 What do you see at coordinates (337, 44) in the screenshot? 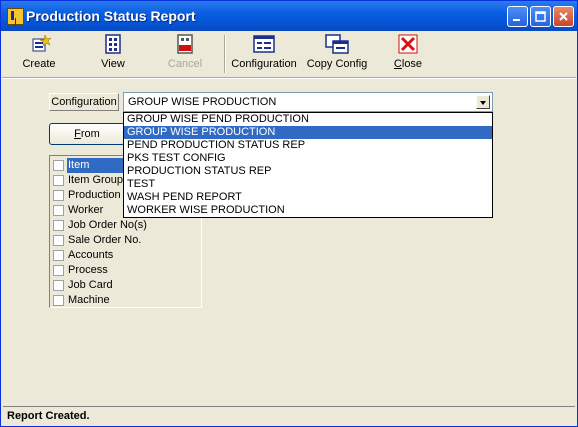
I see `copy-config-icon` at bounding box center [337, 44].